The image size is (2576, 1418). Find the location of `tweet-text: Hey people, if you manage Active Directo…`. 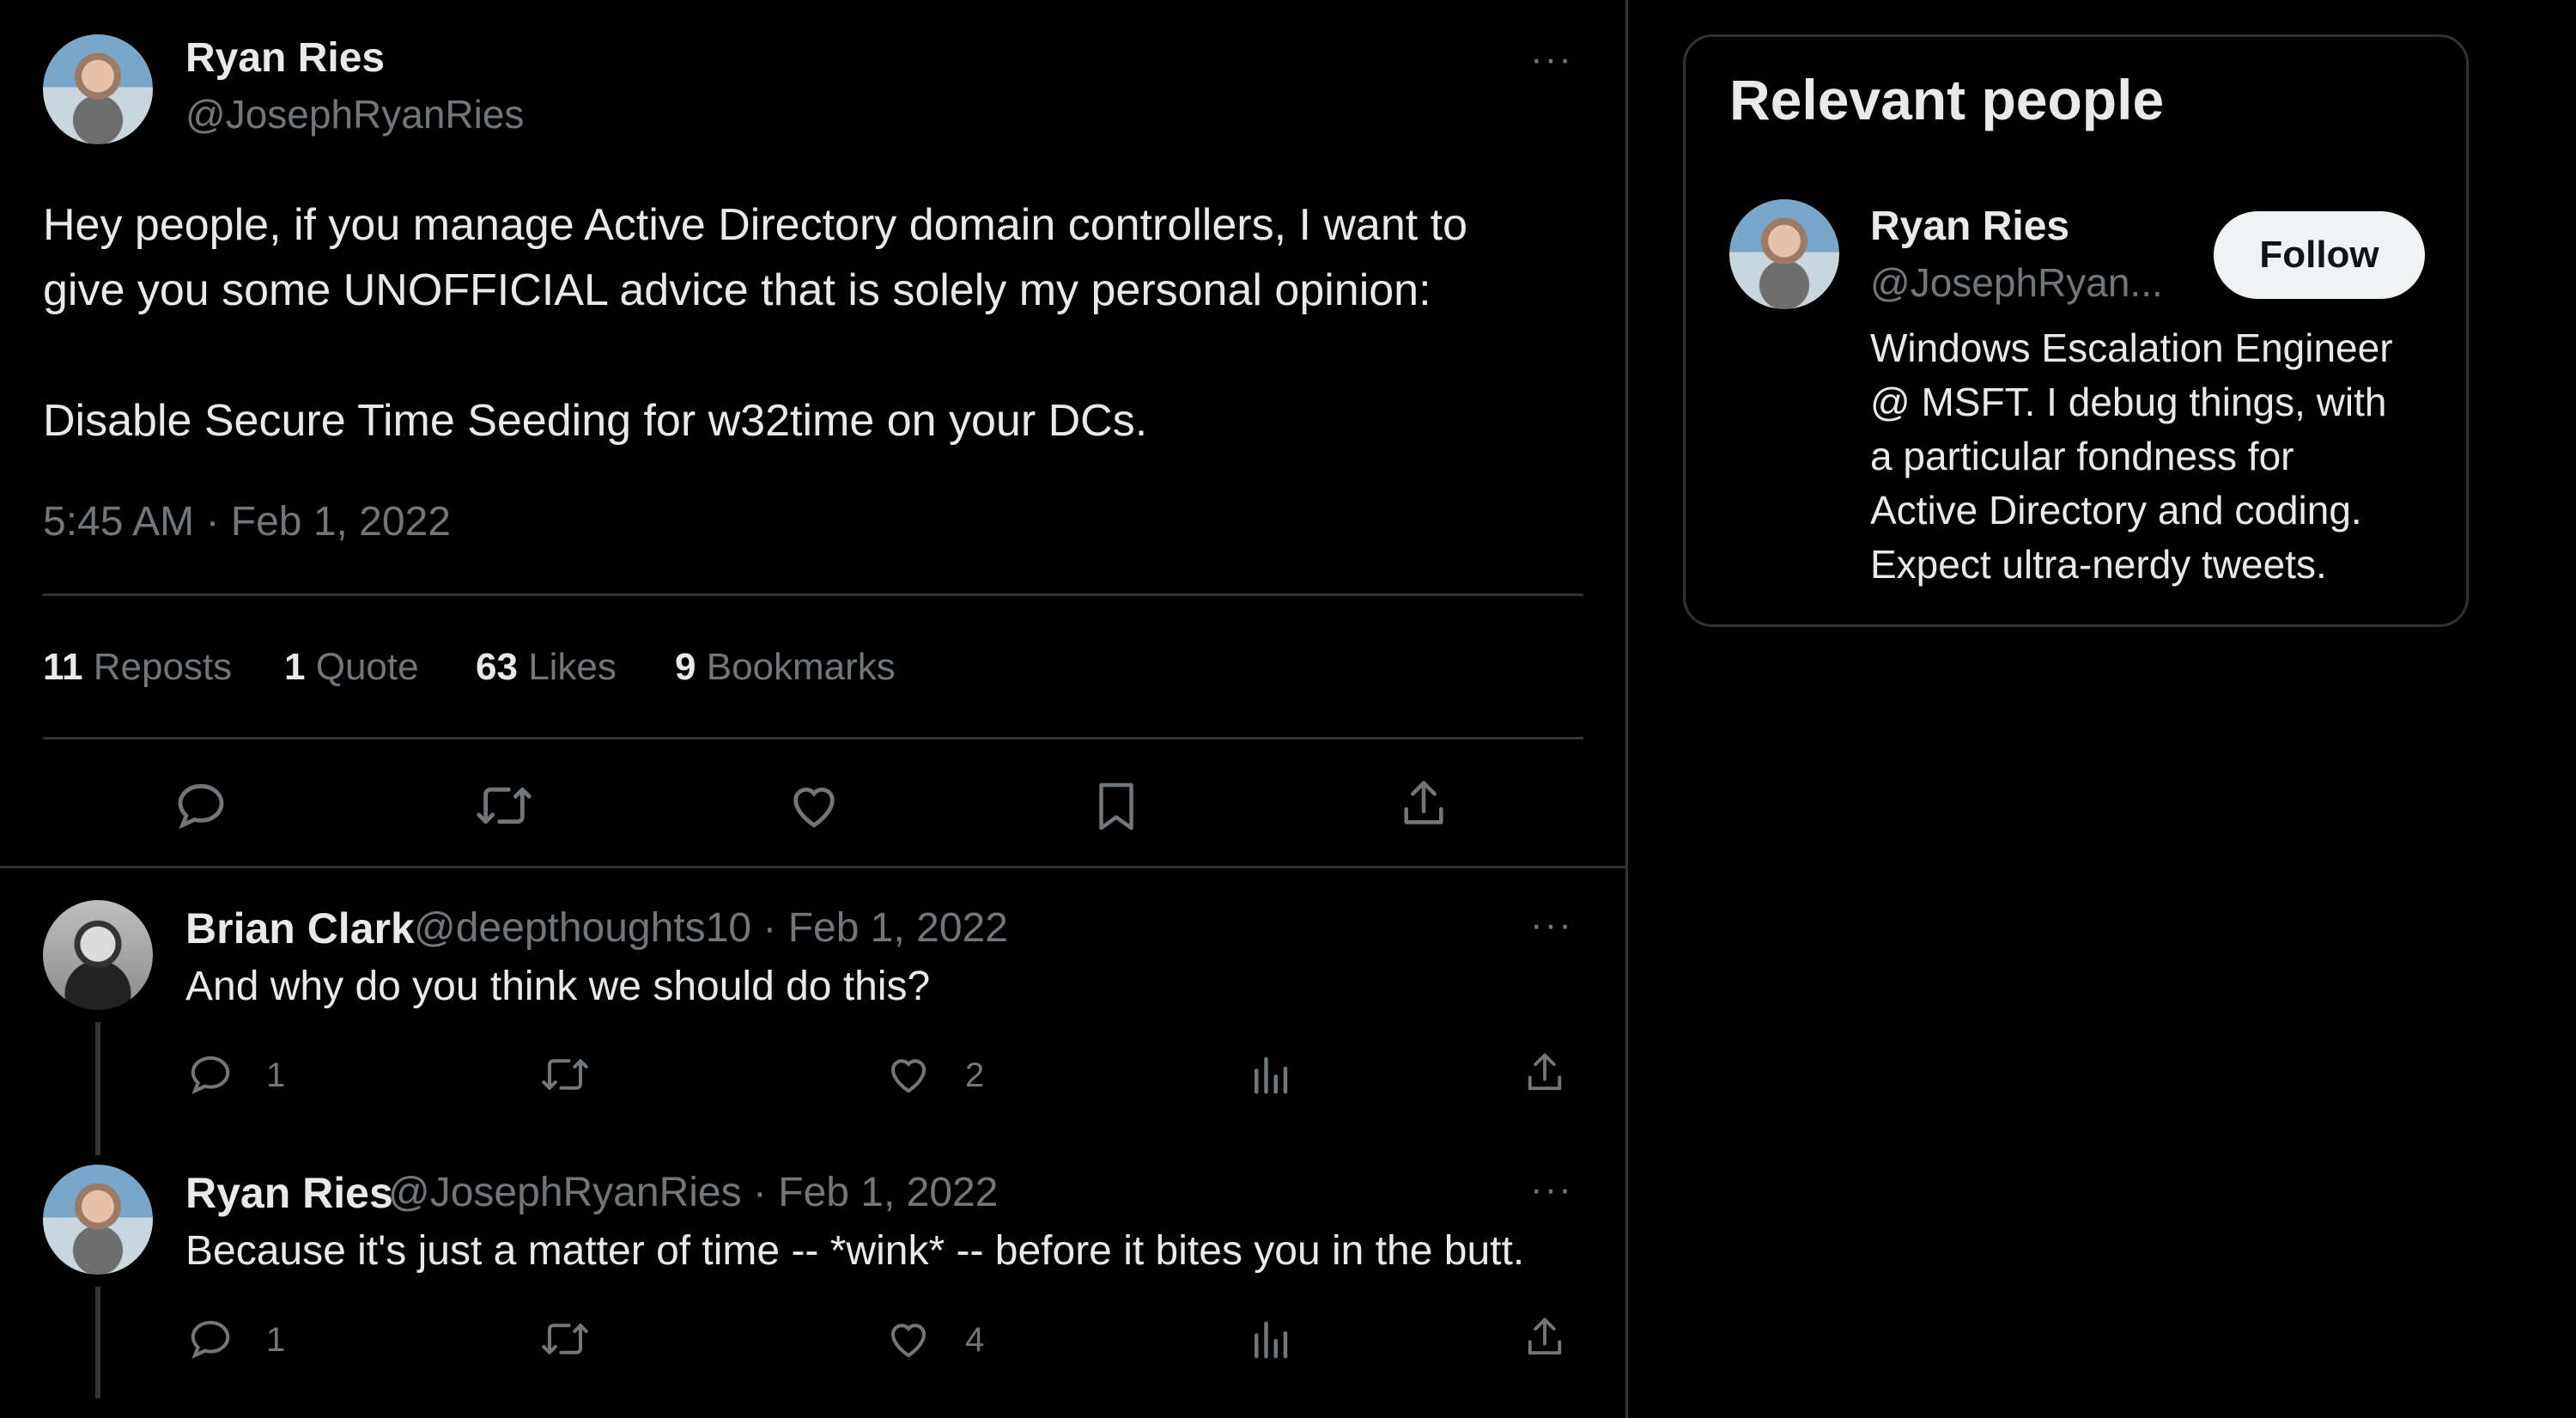

tweet-text: Hey people, if you manage Active Directo… is located at coordinates (824, 322).